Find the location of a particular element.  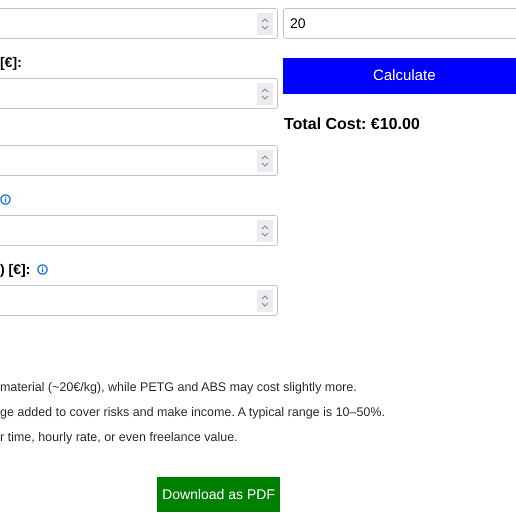

field-label: ) [€]: is located at coordinates (15, 269).